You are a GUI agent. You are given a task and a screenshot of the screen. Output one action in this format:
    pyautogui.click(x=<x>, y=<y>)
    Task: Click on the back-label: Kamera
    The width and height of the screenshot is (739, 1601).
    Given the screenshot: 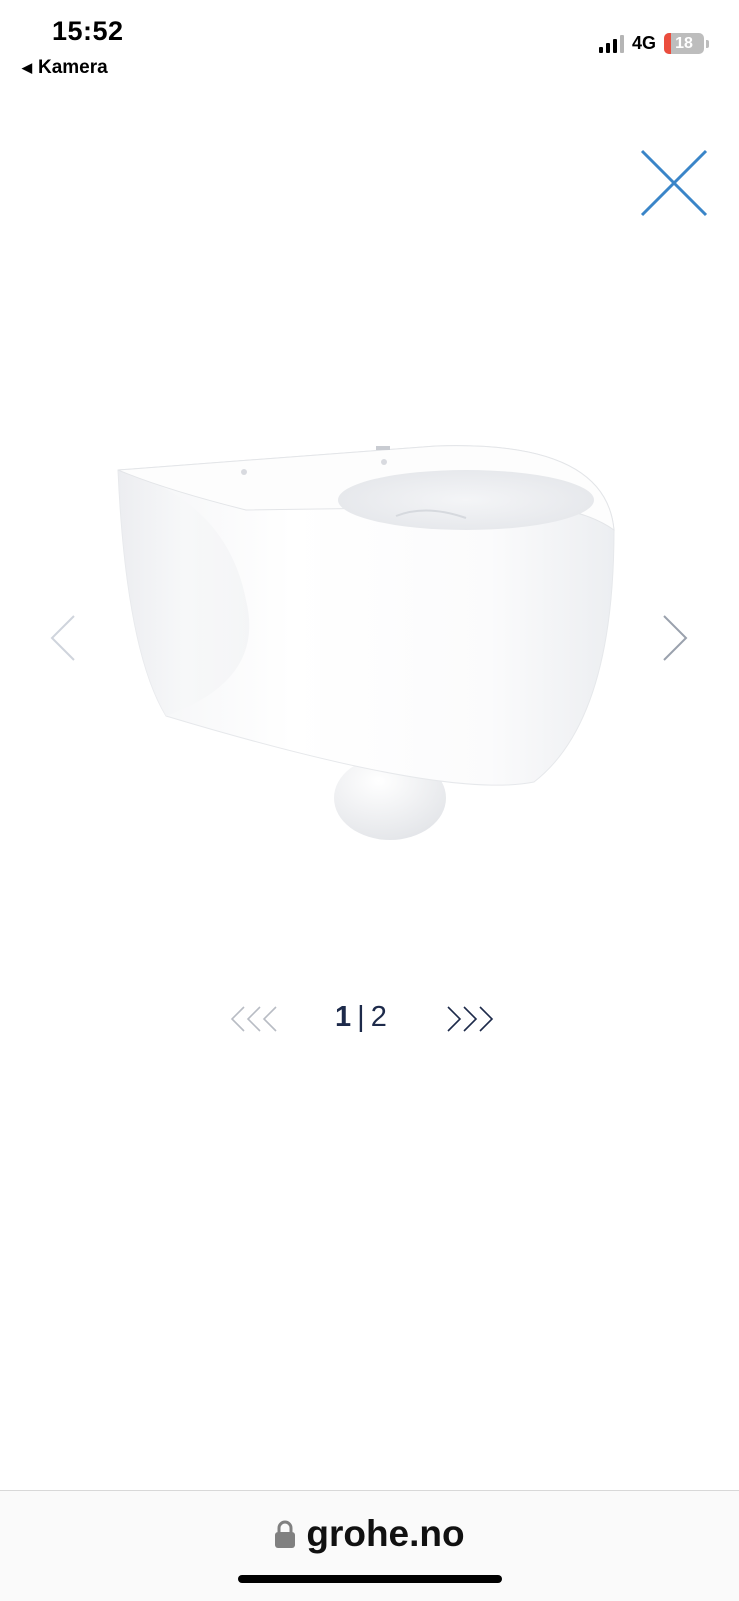 What is the action you would take?
    pyautogui.click(x=73, y=67)
    